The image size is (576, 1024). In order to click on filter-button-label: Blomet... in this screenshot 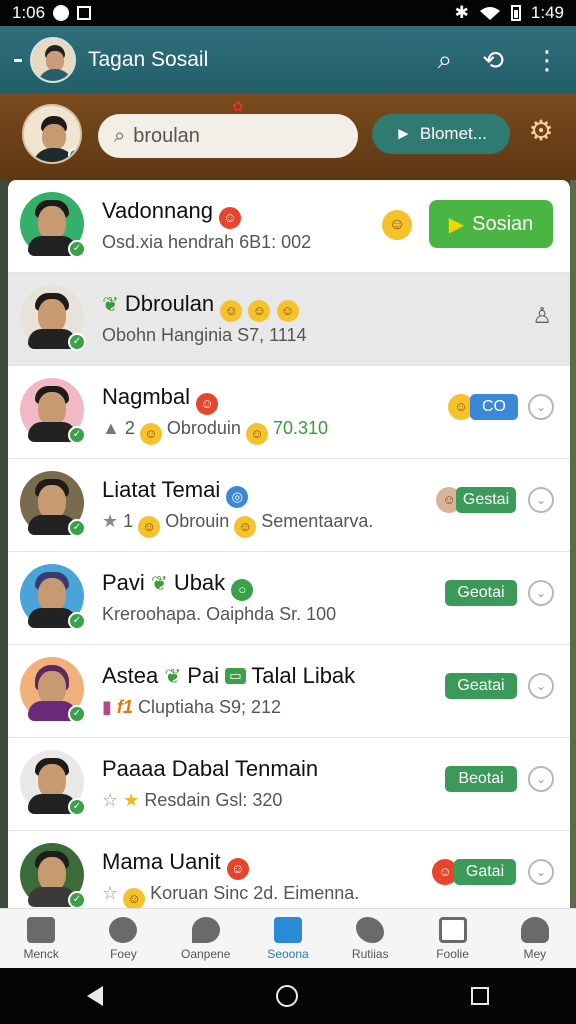, I will do `click(453, 133)`.